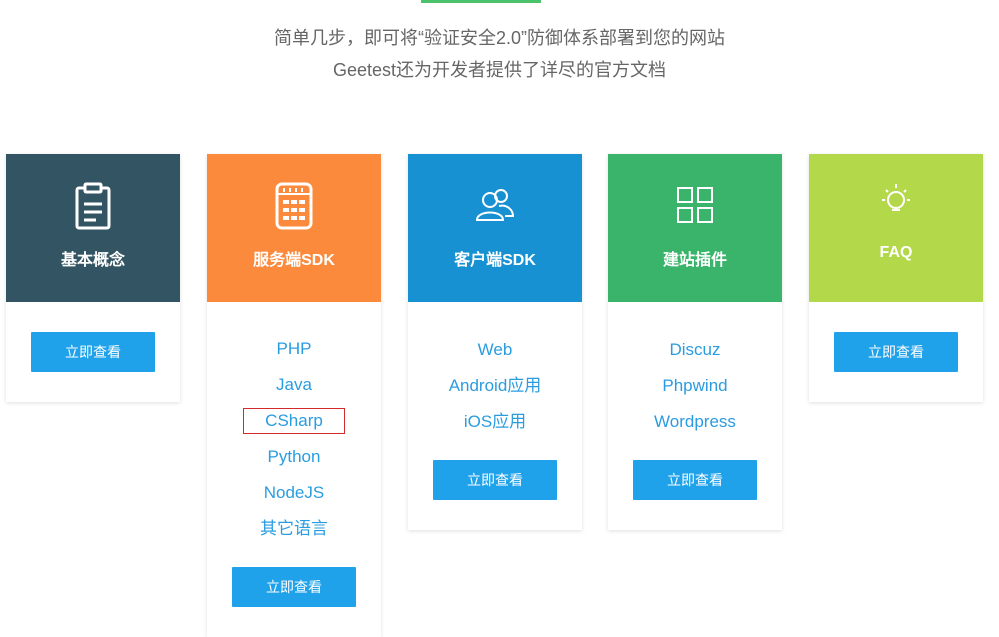 The image size is (999, 637). Describe the element at coordinates (695, 350) in the screenshot. I see `link-discuz: Discuz` at that location.